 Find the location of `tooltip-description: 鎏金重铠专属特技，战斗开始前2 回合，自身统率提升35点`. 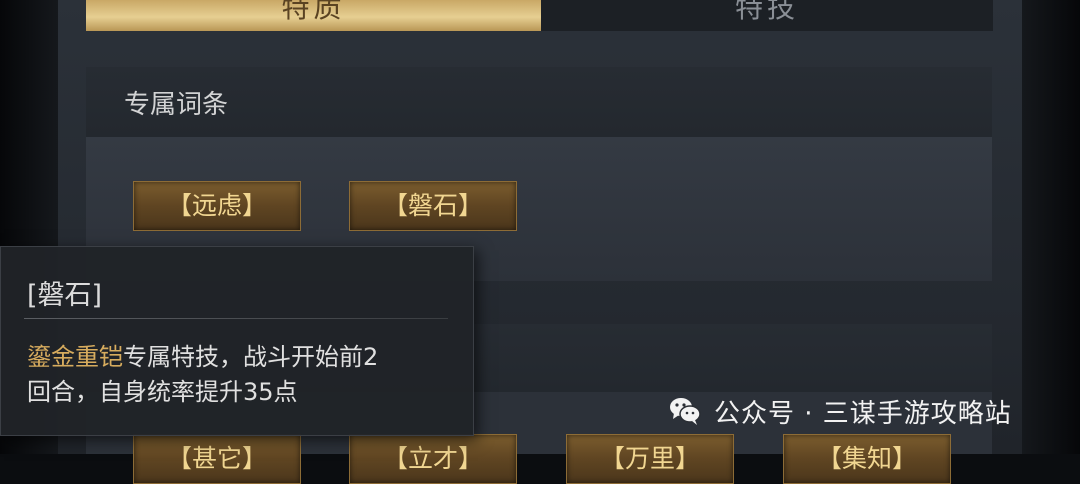

tooltip-description: 鎏金重铠专属特技，战斗开始前2 回合，自身统率提升35点 is located at coordinates (247, 375).